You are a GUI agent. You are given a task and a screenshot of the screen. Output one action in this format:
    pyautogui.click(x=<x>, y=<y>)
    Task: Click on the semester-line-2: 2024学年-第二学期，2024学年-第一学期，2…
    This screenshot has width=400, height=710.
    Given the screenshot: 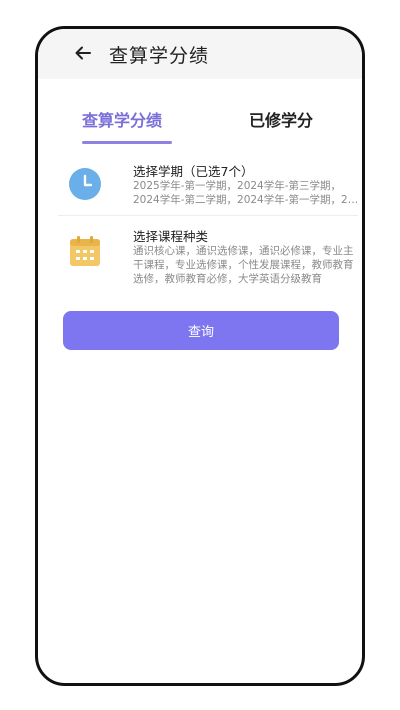 What is the action you would take?
    pyautogui.click(x=246, y=200)
    